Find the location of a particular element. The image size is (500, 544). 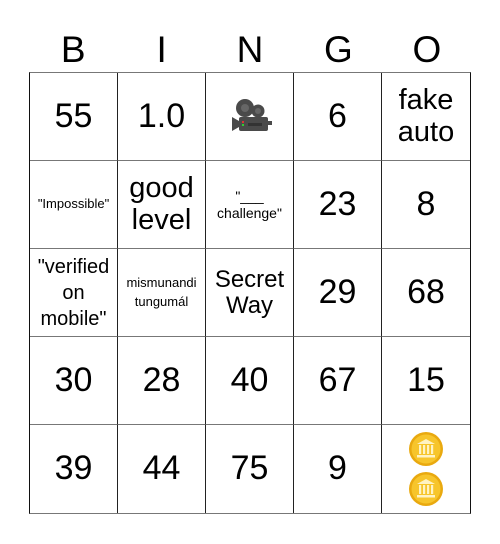

cell-text: good level is located at coordinates (161, 203).